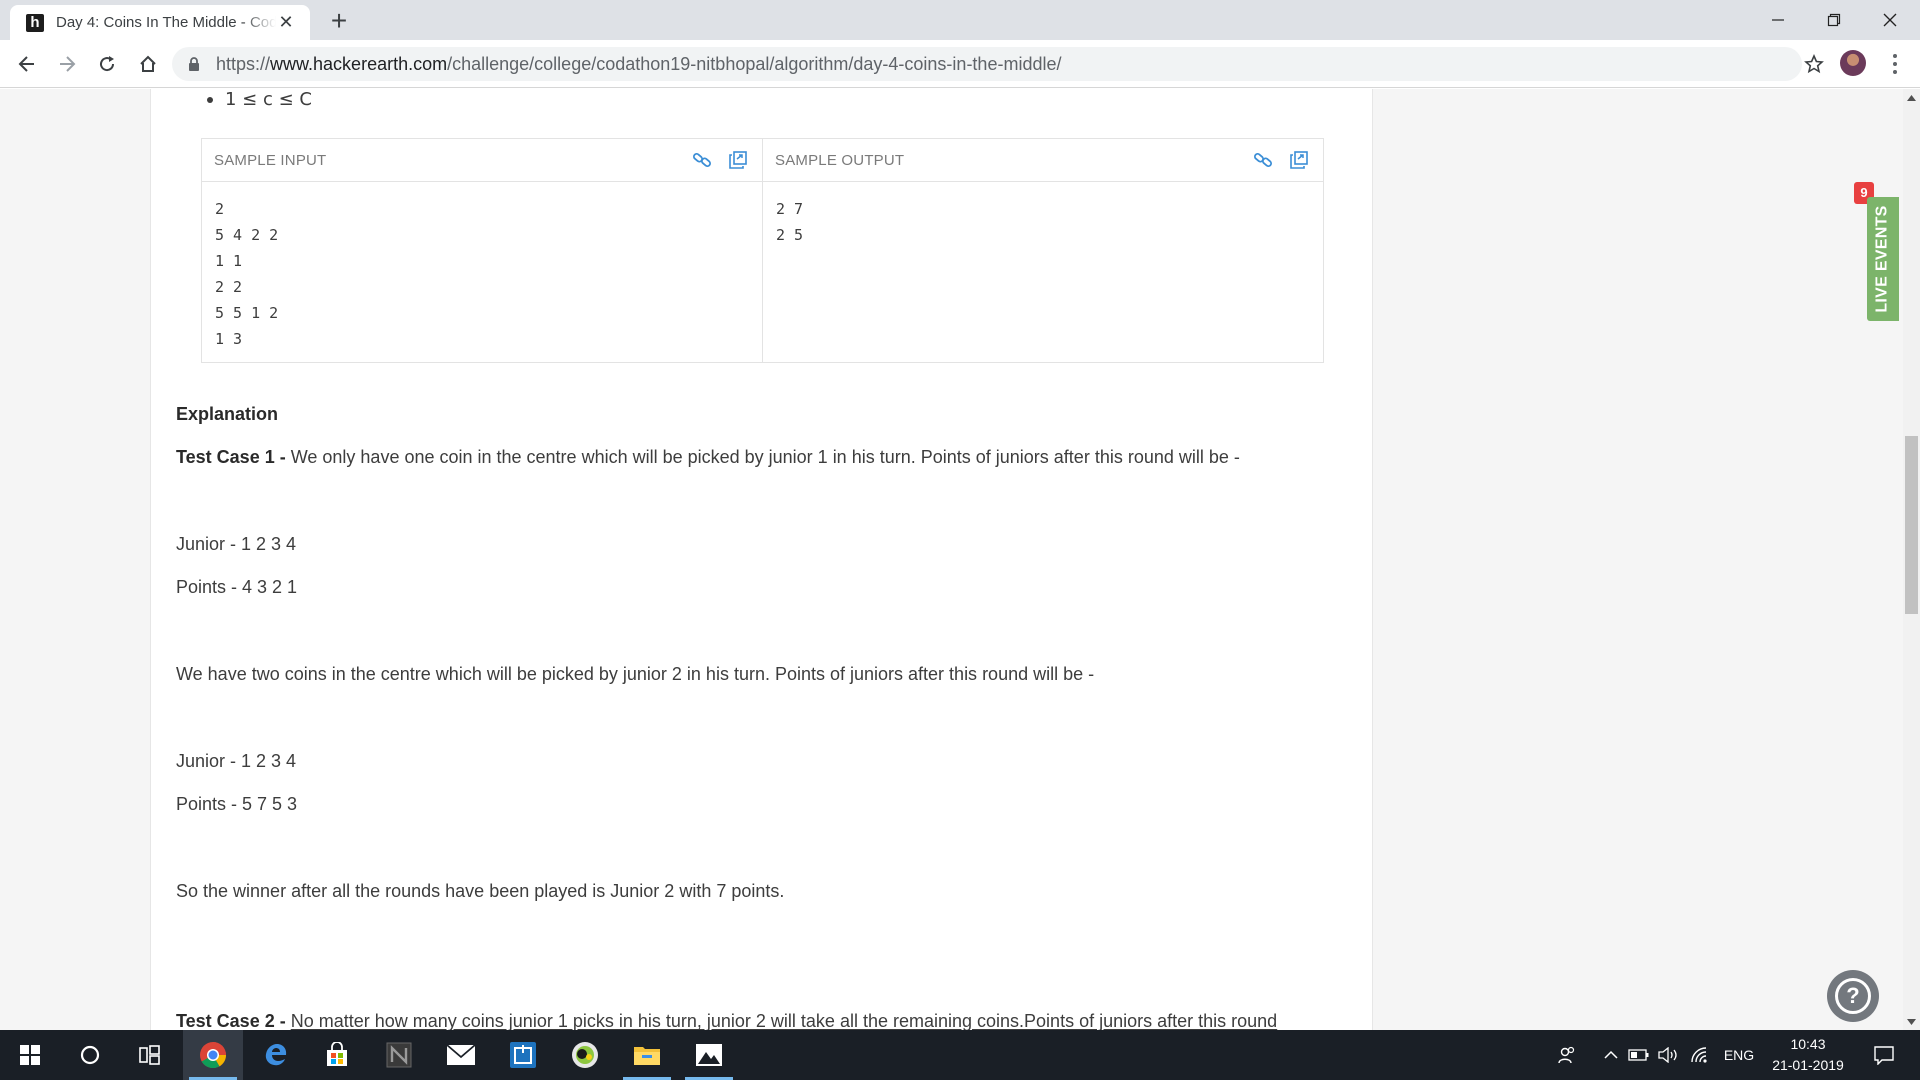  Describe the element at coordinates (1043, 160) in the screenshot. I see `sample-output-header: SAMPLE OUTPUT` at that location.